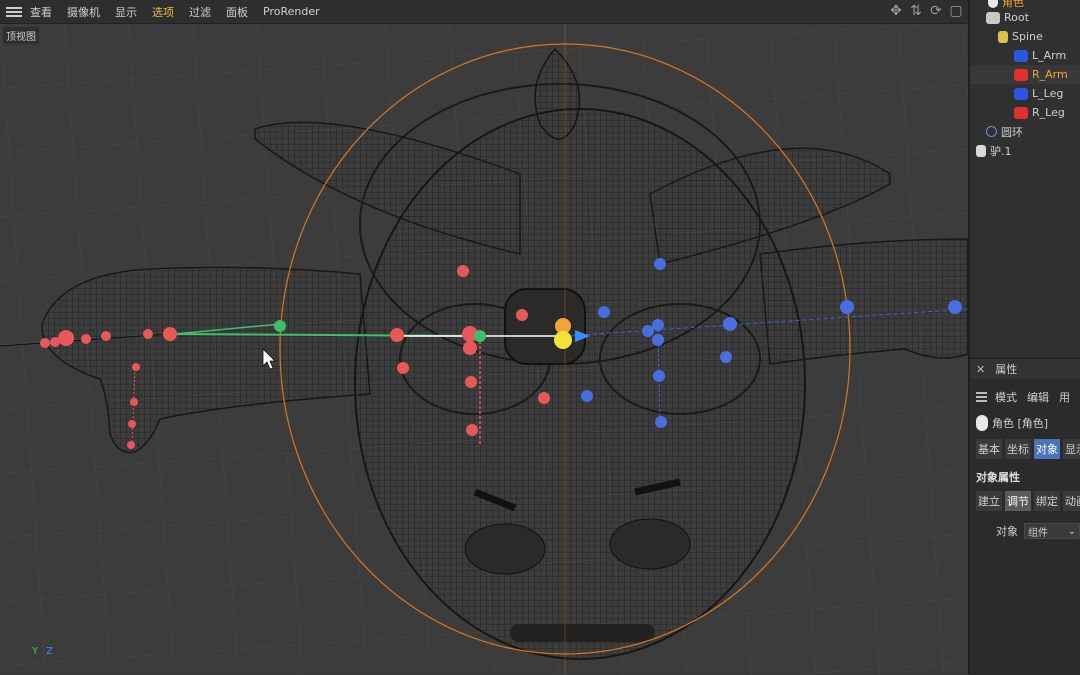  Describe the element at coordinates (1021, 93) in the screenshot. I see `leg-blue-icon` at that location.